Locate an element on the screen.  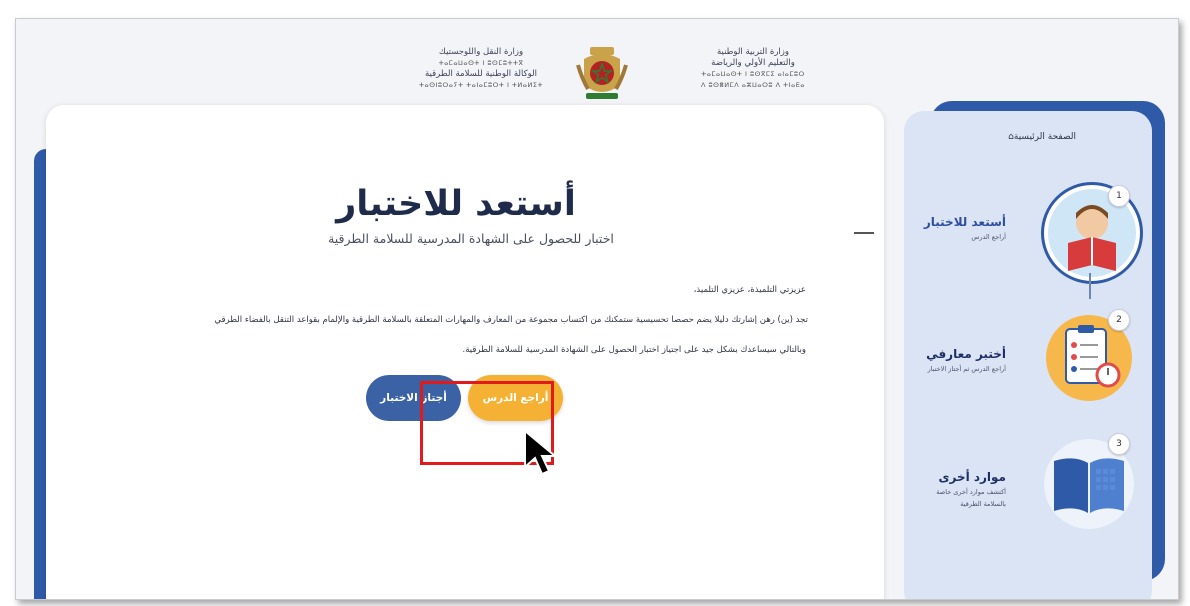
home-link: الصفحة الرئيسية⌂ is located at coordinates (1021, 137).